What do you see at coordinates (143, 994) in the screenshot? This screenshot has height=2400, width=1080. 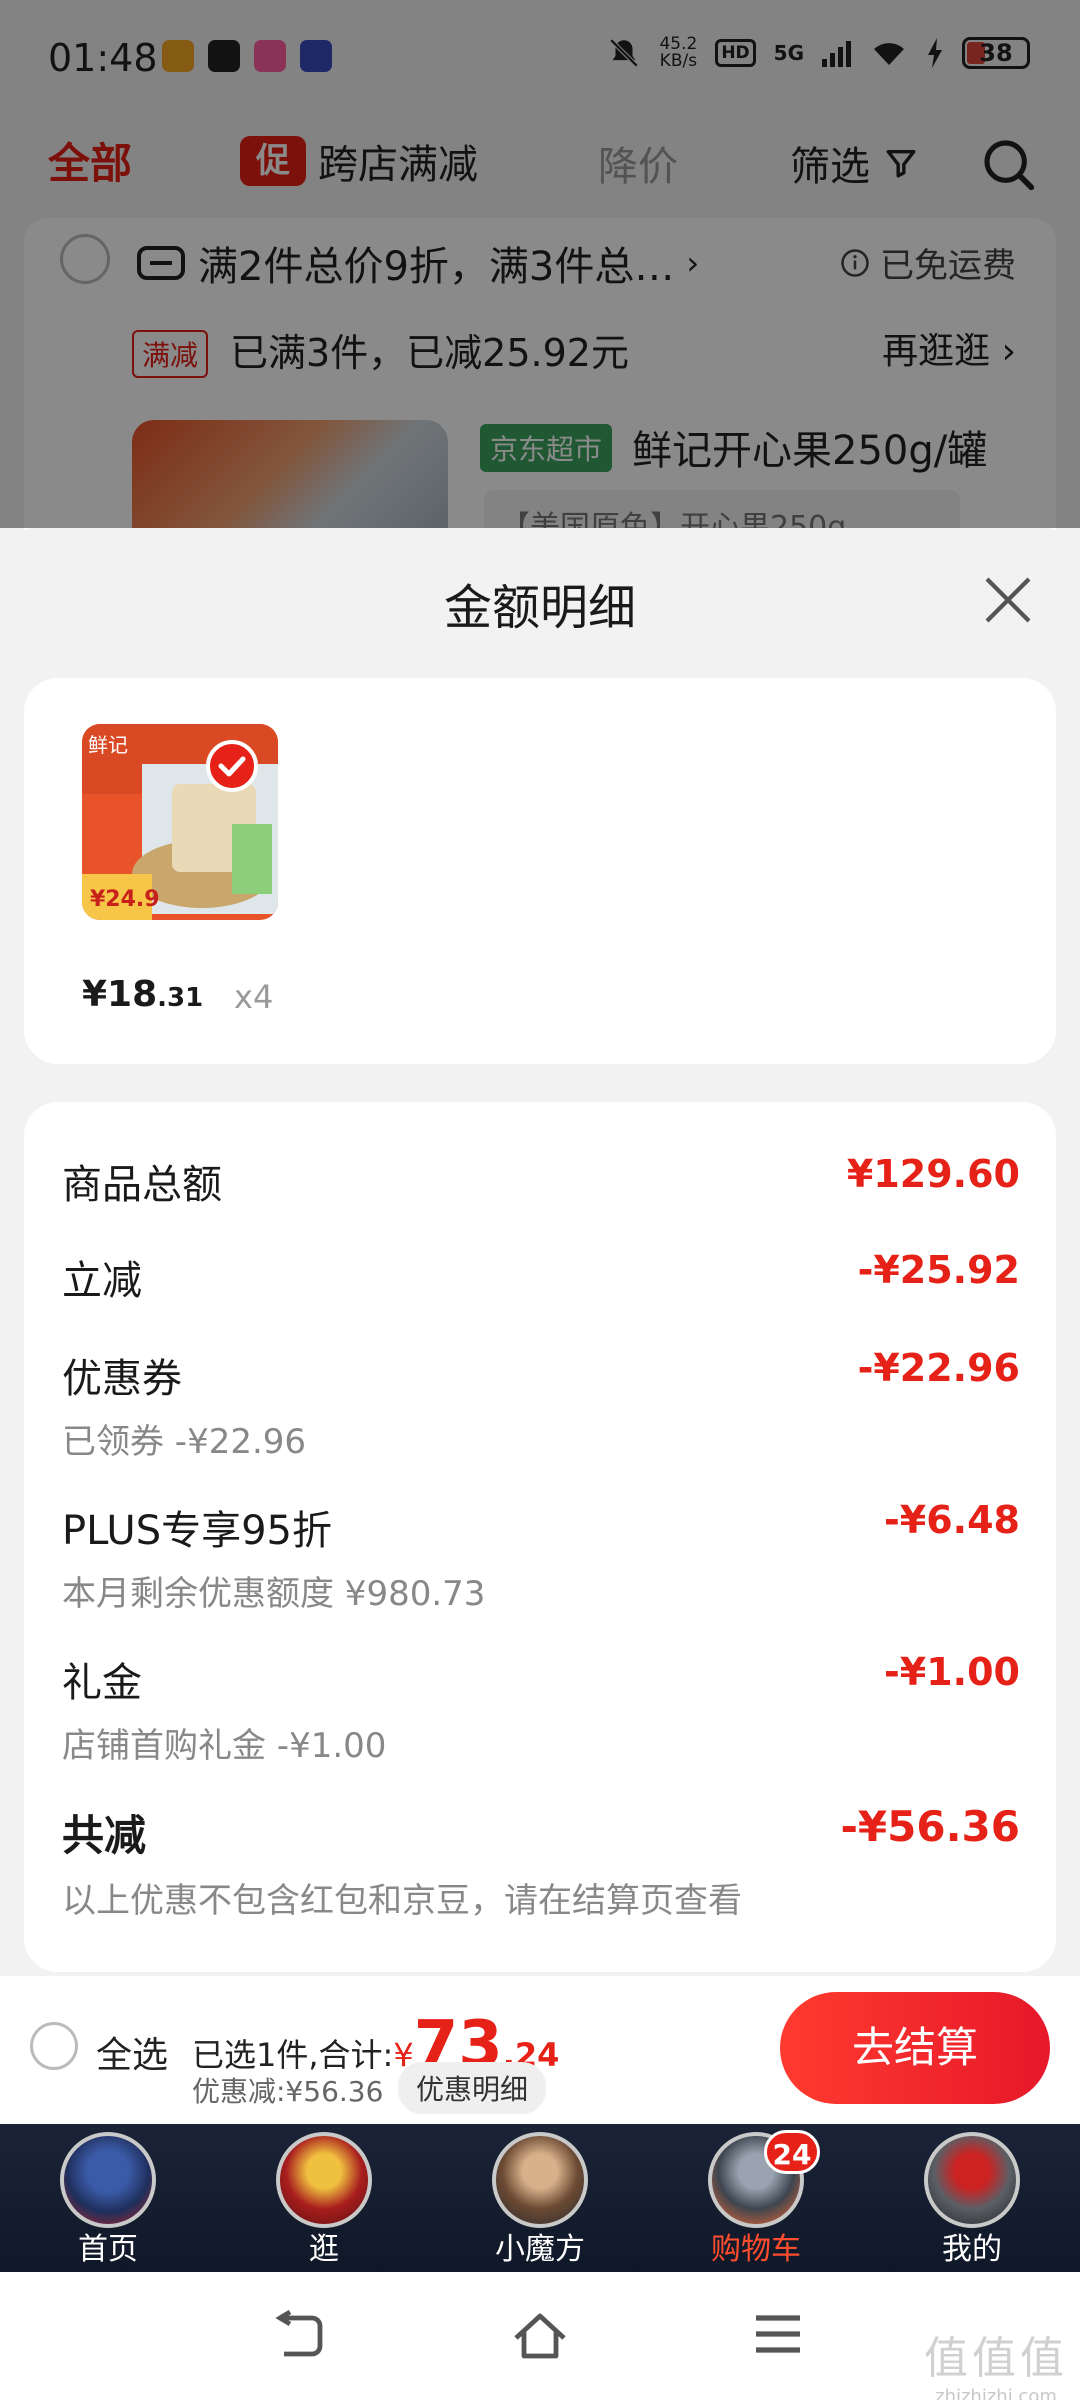 I see `unit-price: ¥18.31` at bounding box center [143, 994].